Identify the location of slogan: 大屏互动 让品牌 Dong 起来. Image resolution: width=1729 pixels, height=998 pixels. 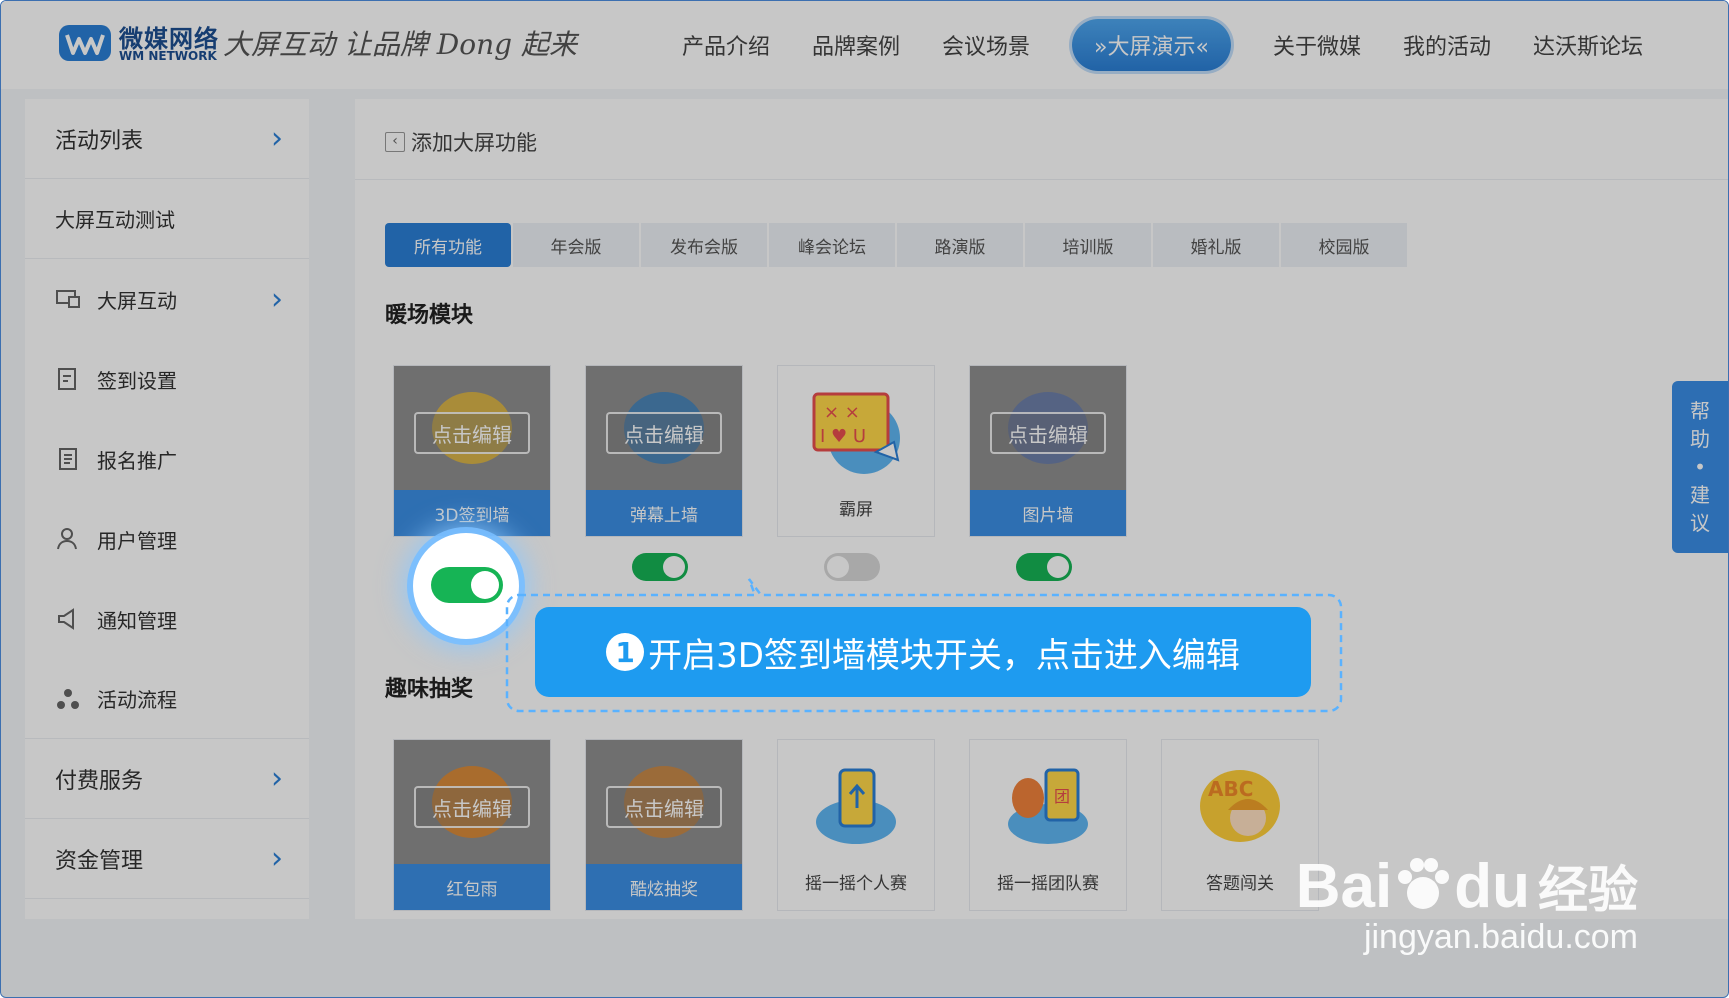
(400, 44).